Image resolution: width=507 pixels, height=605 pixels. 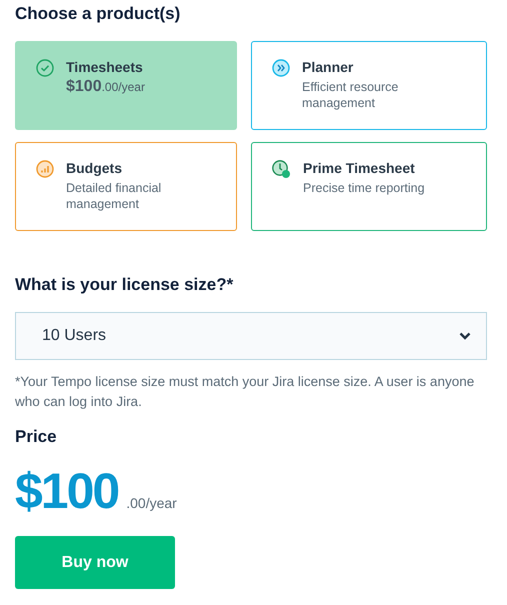 I want to click on product-name: Budgets, so click(x=94, y=168).